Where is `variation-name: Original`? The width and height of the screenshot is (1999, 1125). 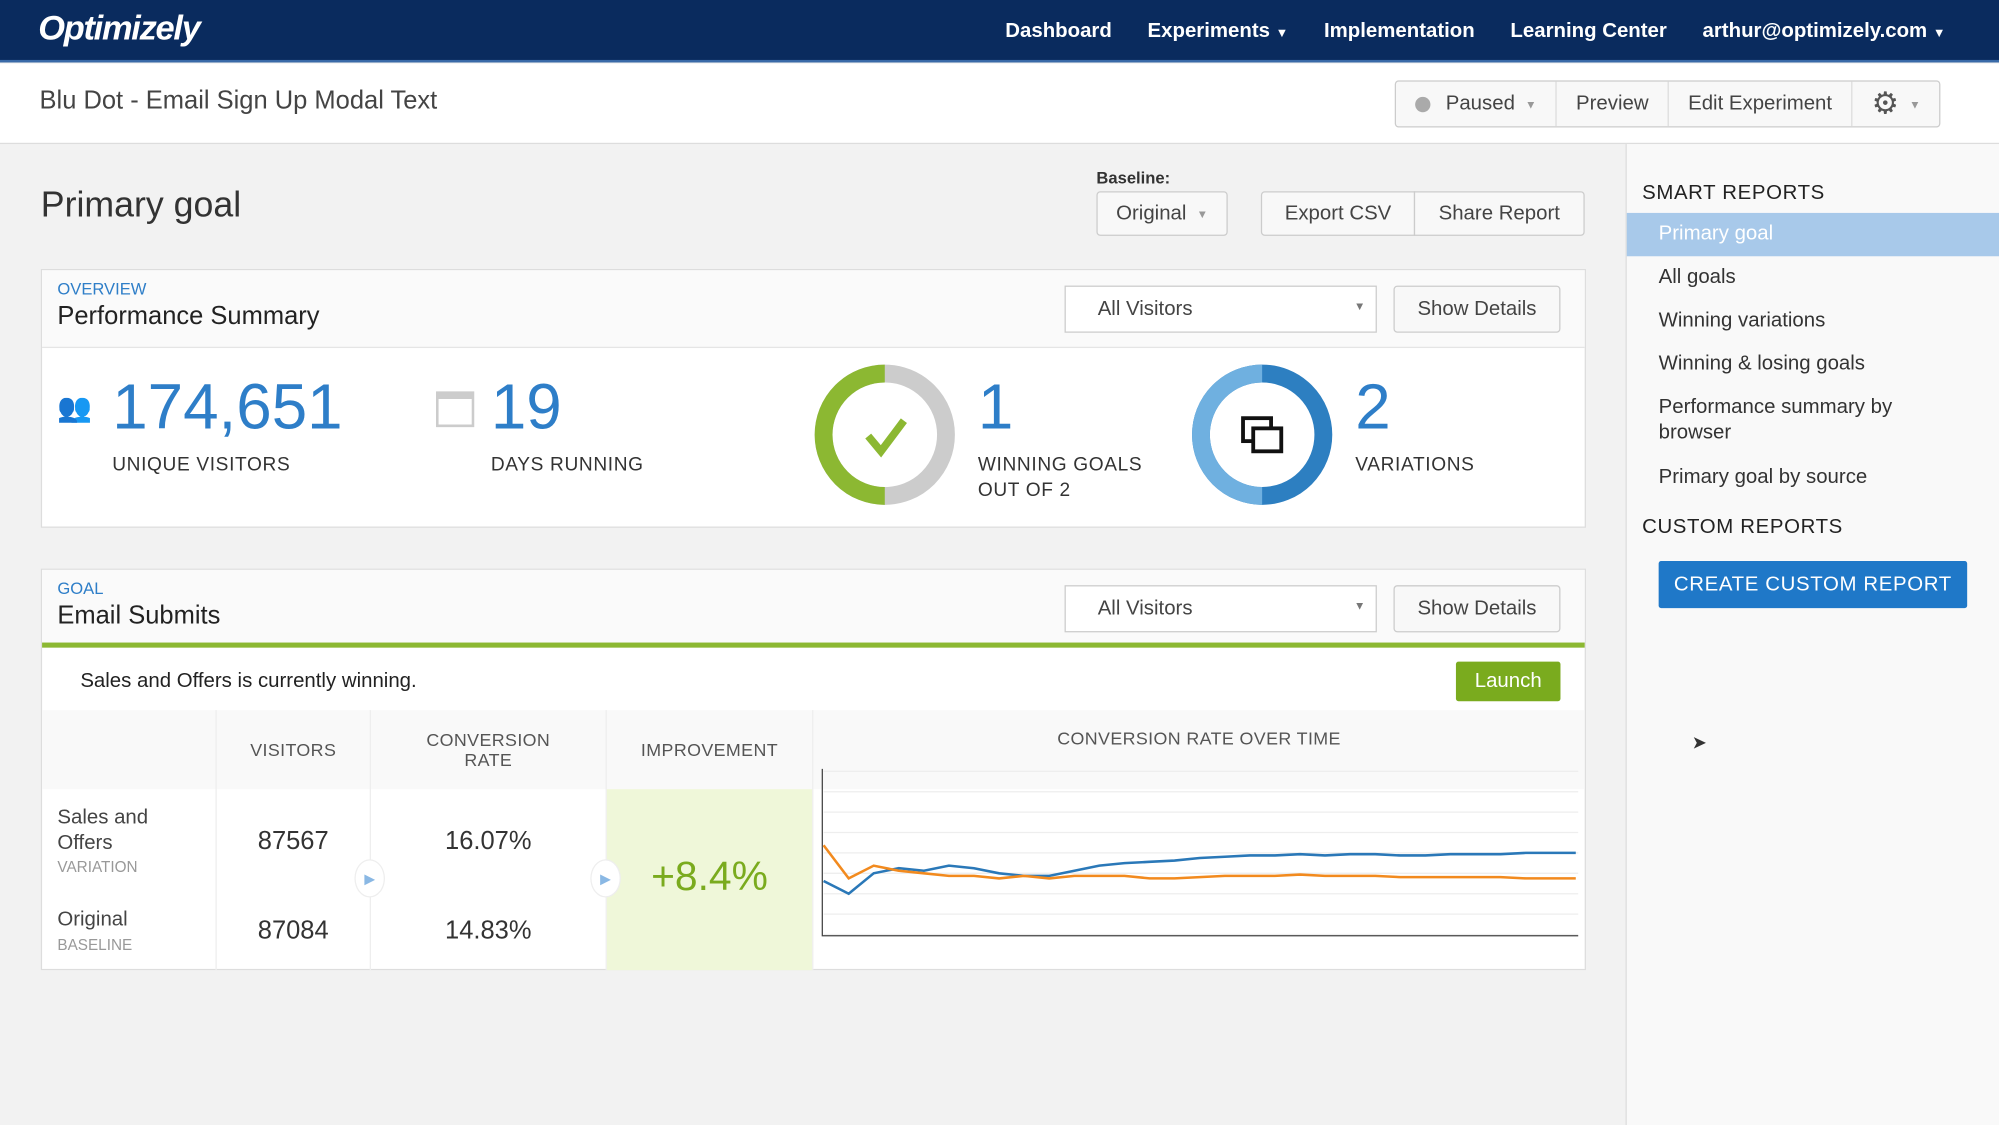
variation-name: Original is located at coordinates (92, 920).